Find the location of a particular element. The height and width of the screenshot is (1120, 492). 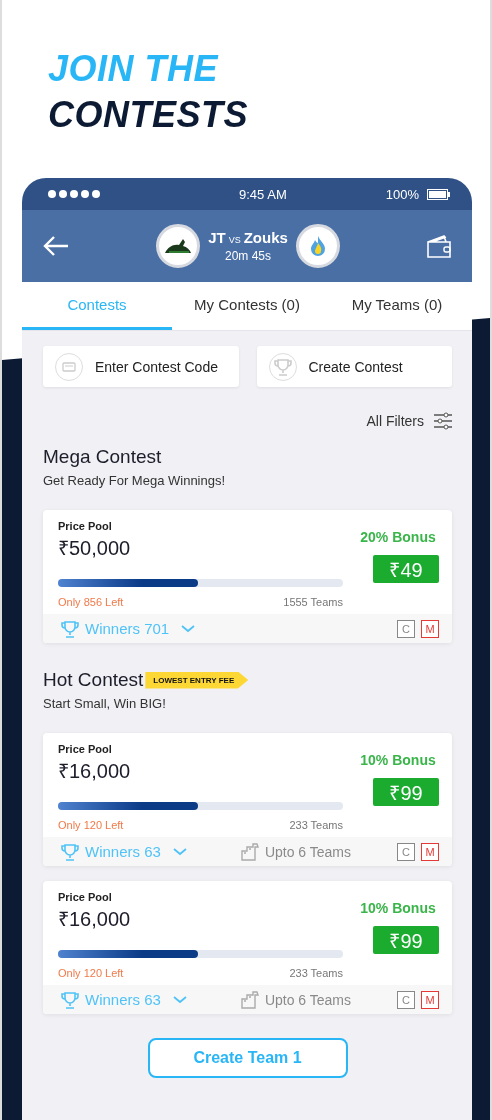

headline: JOIN THE is located at coordinates (134, 69).